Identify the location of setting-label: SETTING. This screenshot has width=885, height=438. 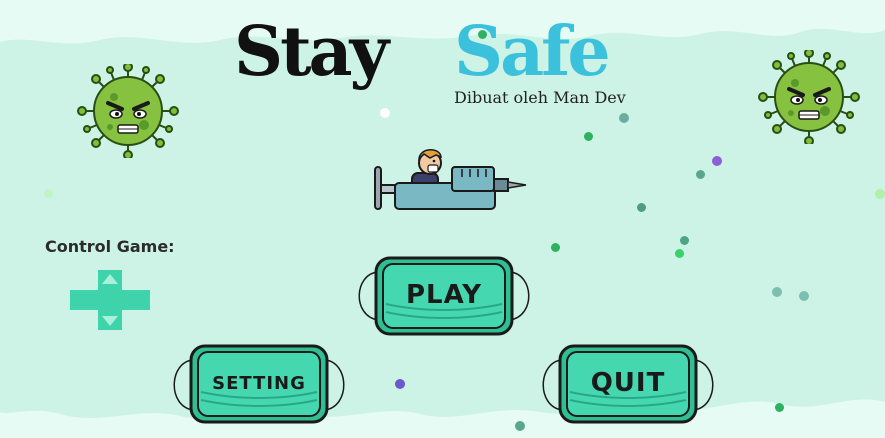
(259, 383).